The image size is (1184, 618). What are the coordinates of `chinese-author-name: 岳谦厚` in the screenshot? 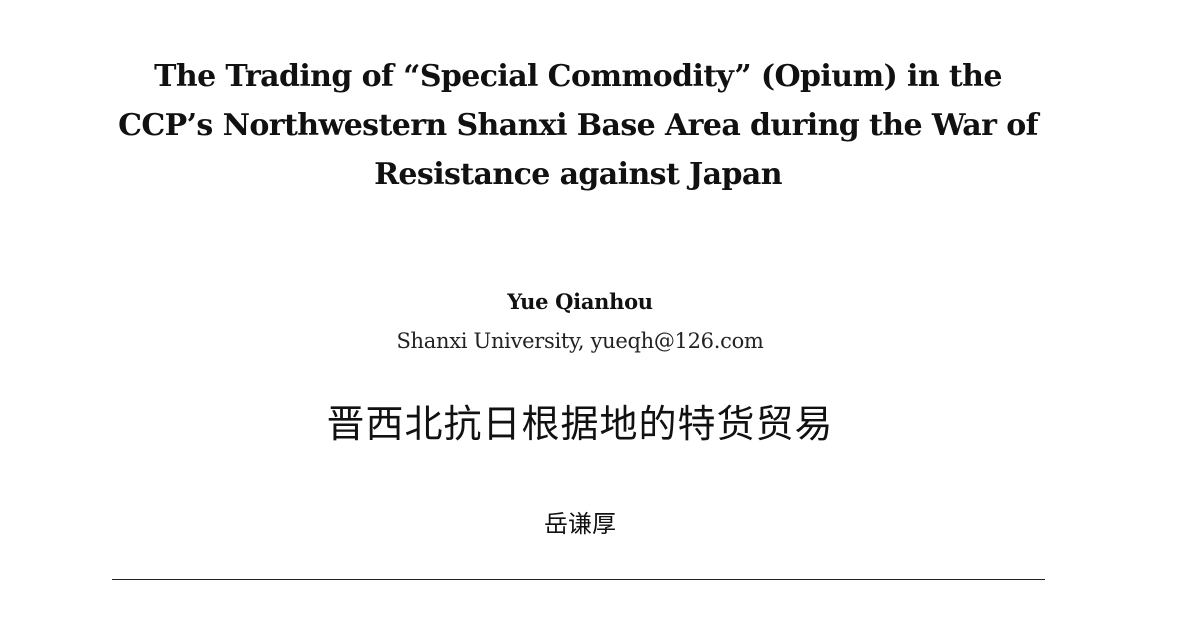 It's located at (580, 524).